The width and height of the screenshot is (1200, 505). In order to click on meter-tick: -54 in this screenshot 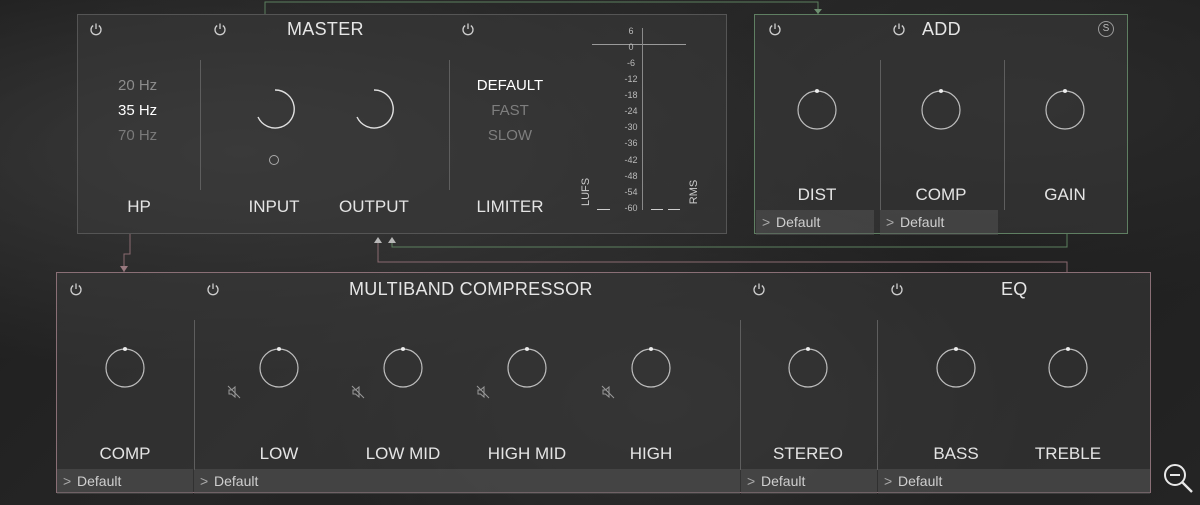, I will do `click(631, 192)`.